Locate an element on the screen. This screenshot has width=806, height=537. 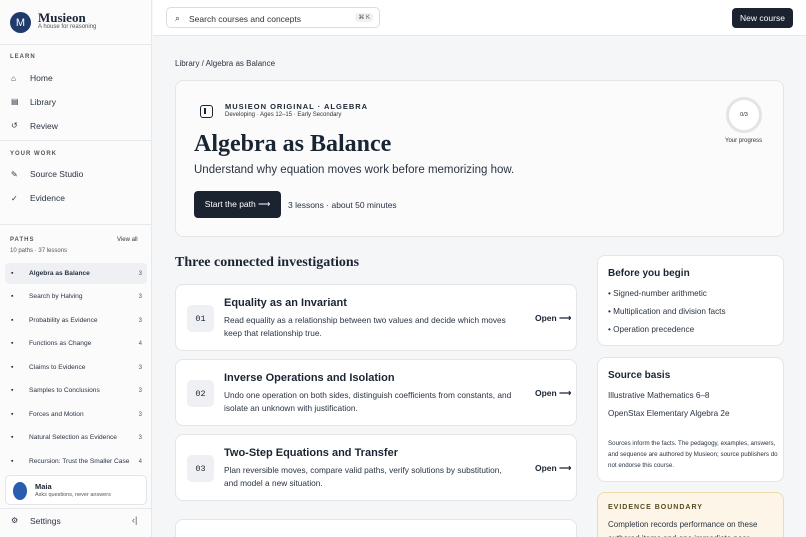
path-item-claims: ▪ Claims to Evidence 3 is located at coordinates (76, 367).